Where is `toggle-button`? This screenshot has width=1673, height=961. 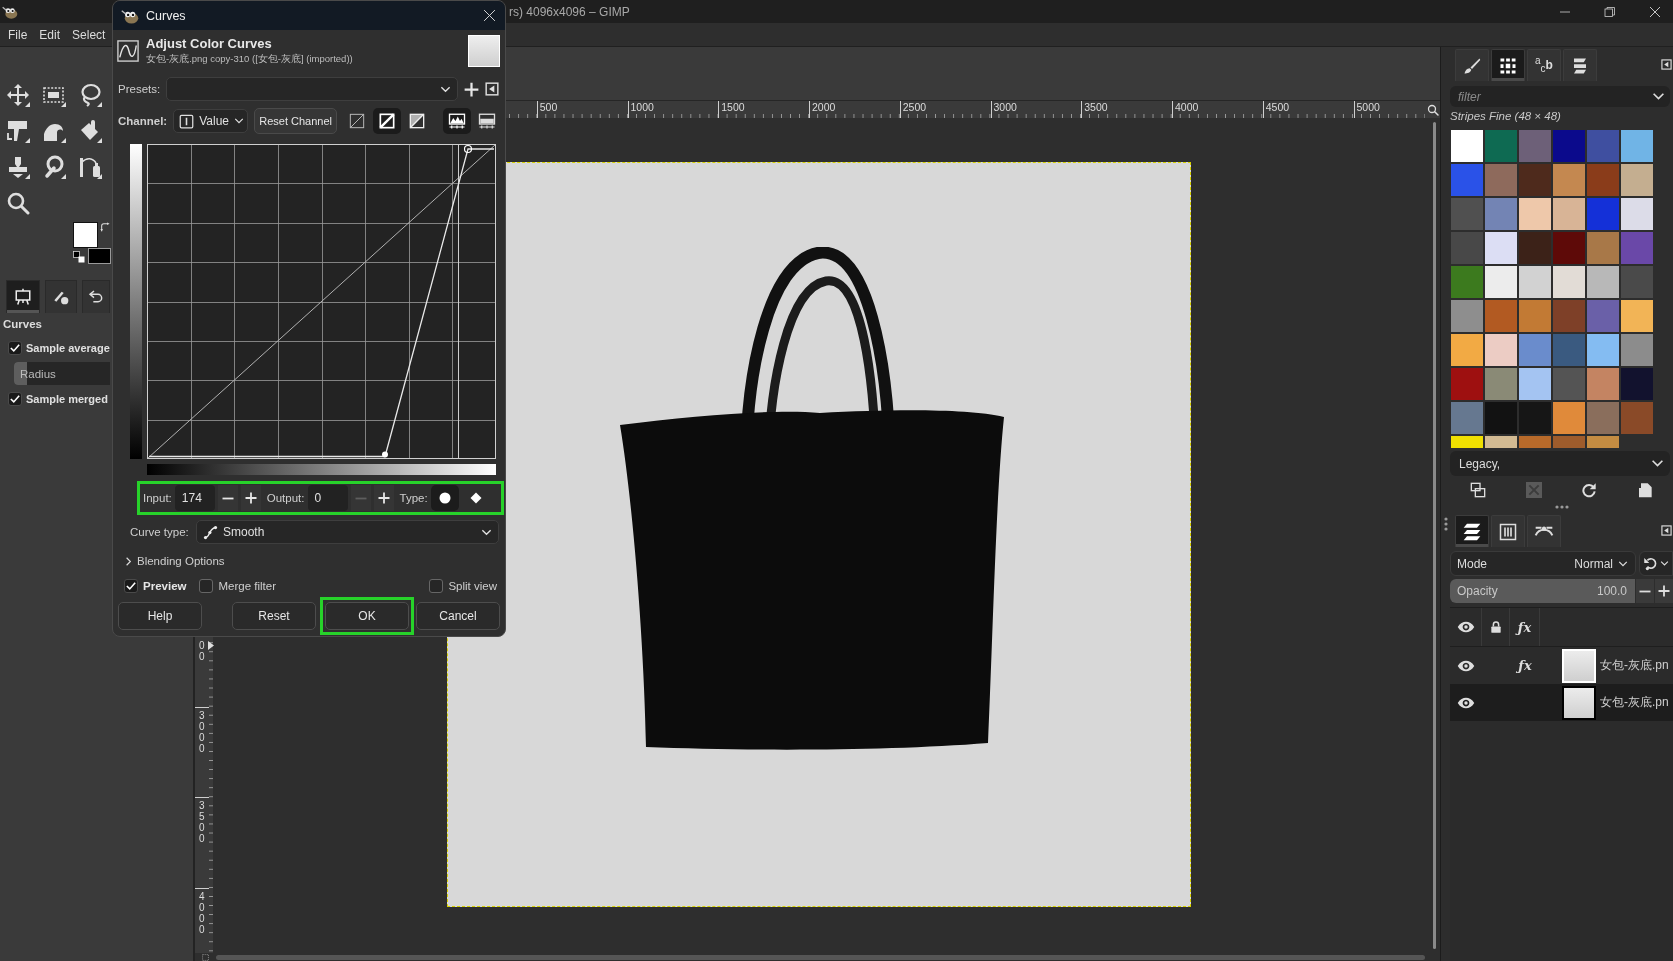 toggle-button is located at coordinates (387, 121).